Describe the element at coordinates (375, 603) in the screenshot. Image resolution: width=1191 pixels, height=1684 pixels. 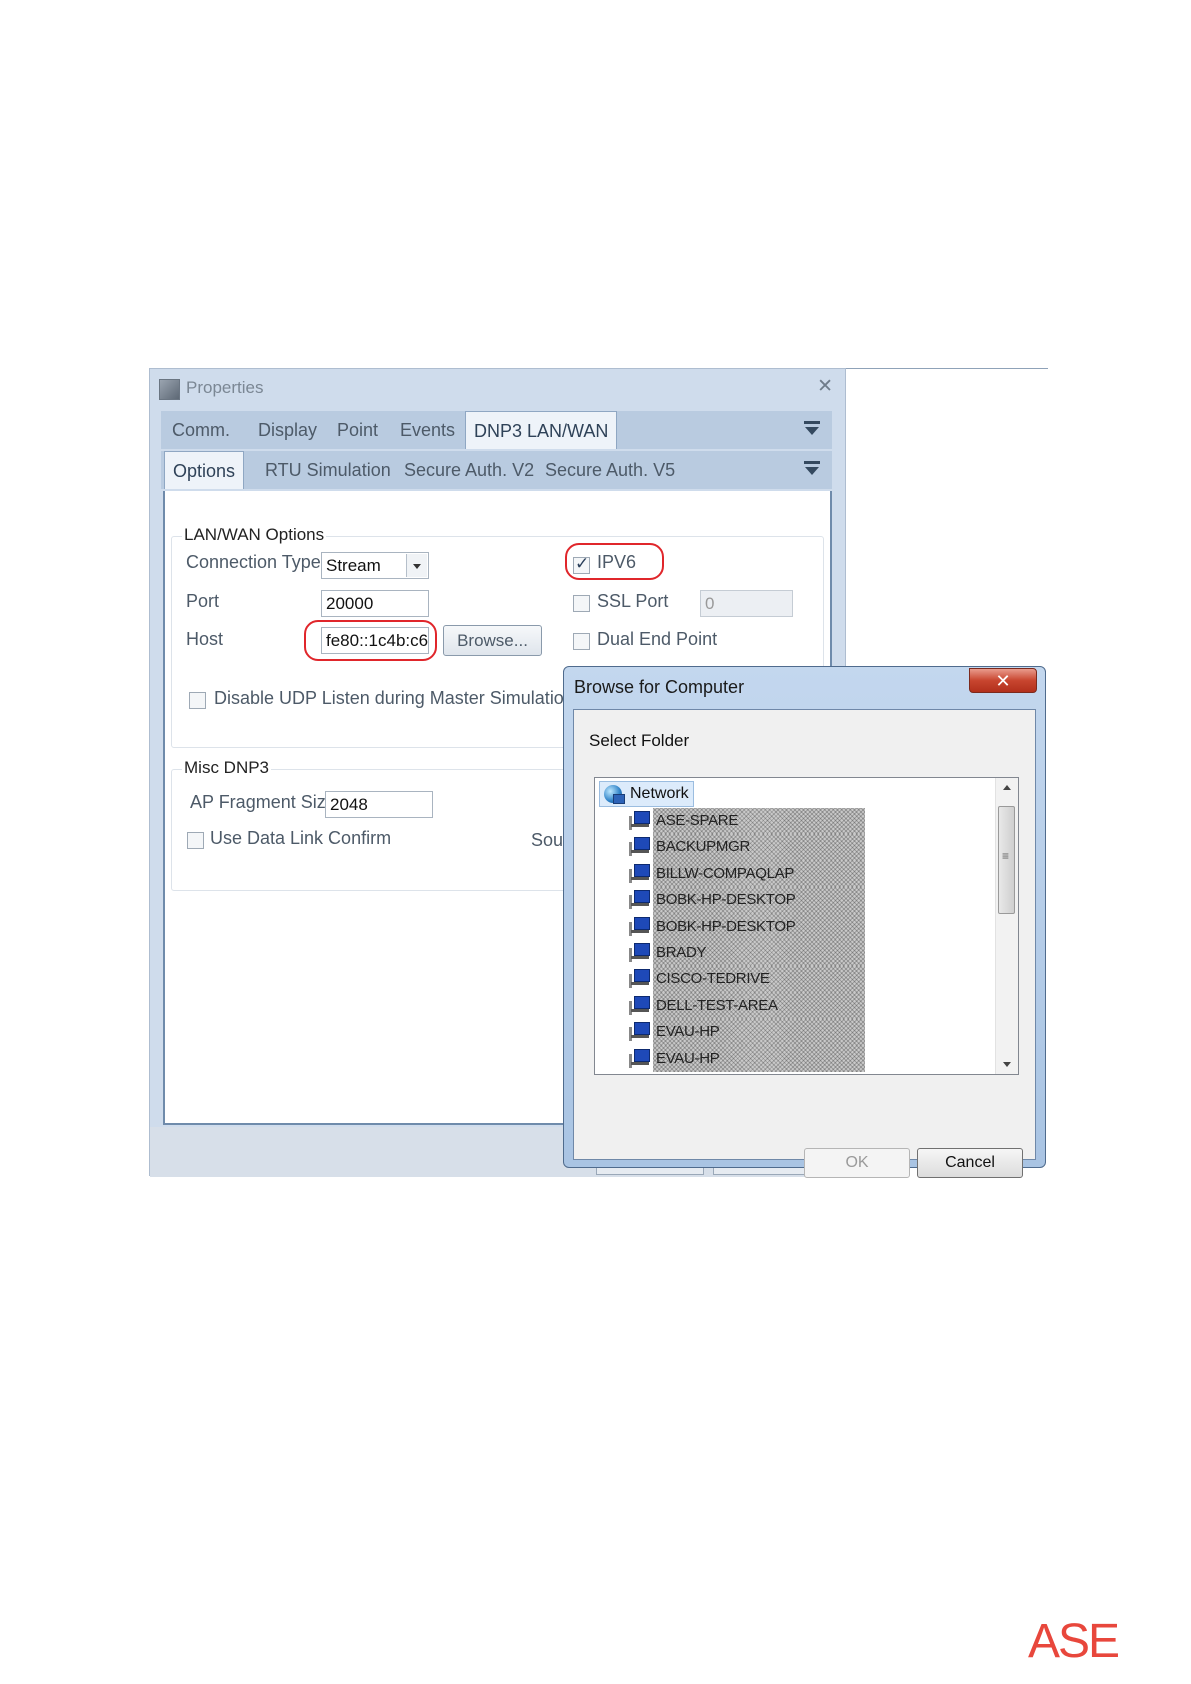
I see `port-input: 20000` at that location.